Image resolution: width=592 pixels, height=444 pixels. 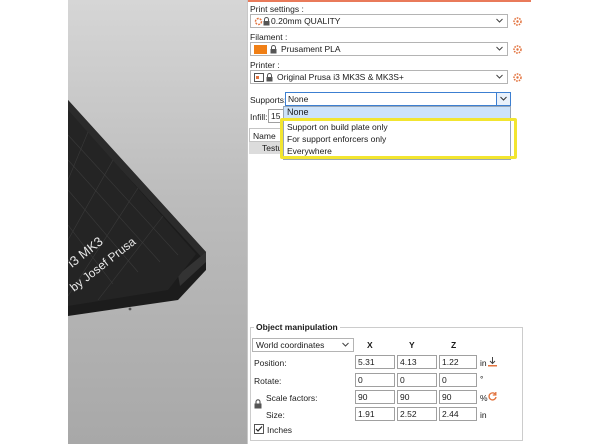 I want to click on object-list: Name Testu, so click(x=266, y=143).